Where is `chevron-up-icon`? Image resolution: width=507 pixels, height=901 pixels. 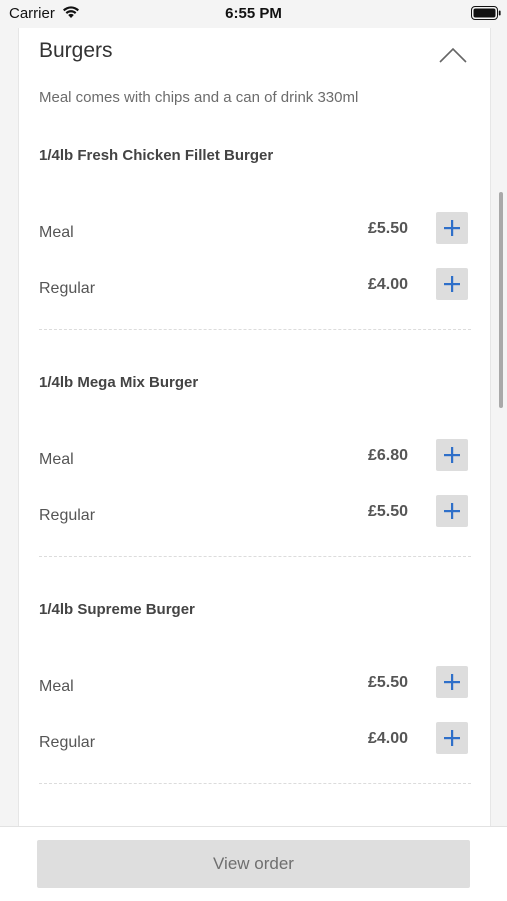 chevron-up-icon is located at coordinates (453, 55).